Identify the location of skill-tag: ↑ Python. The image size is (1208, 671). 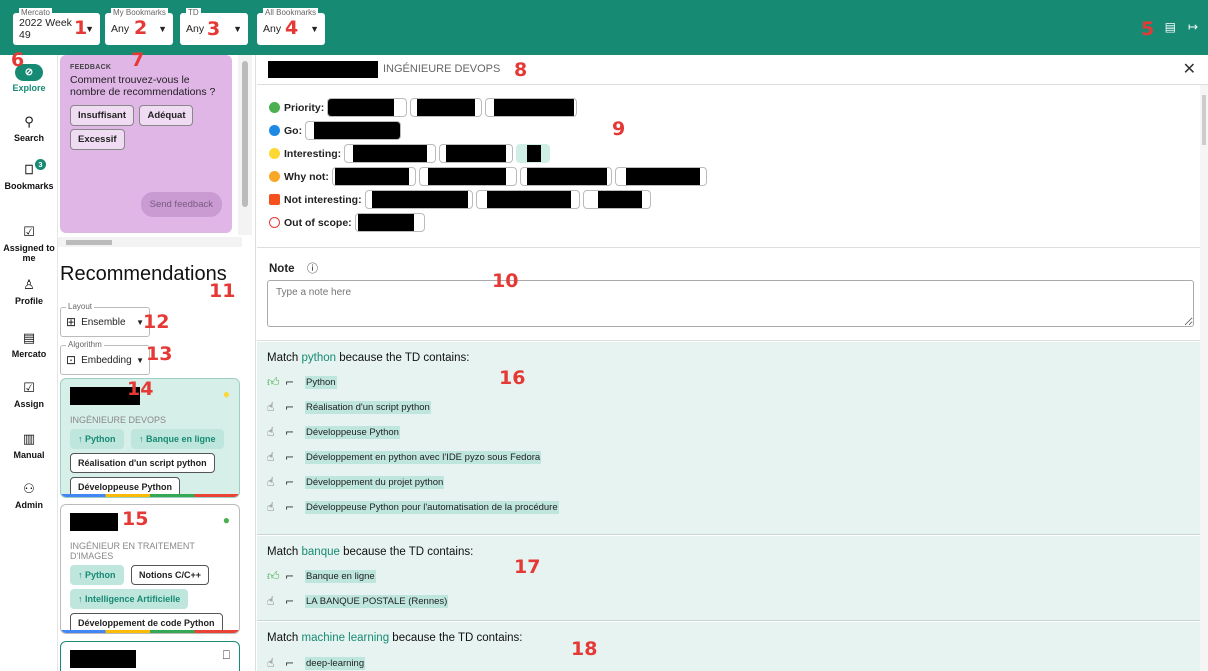
(97, 575).